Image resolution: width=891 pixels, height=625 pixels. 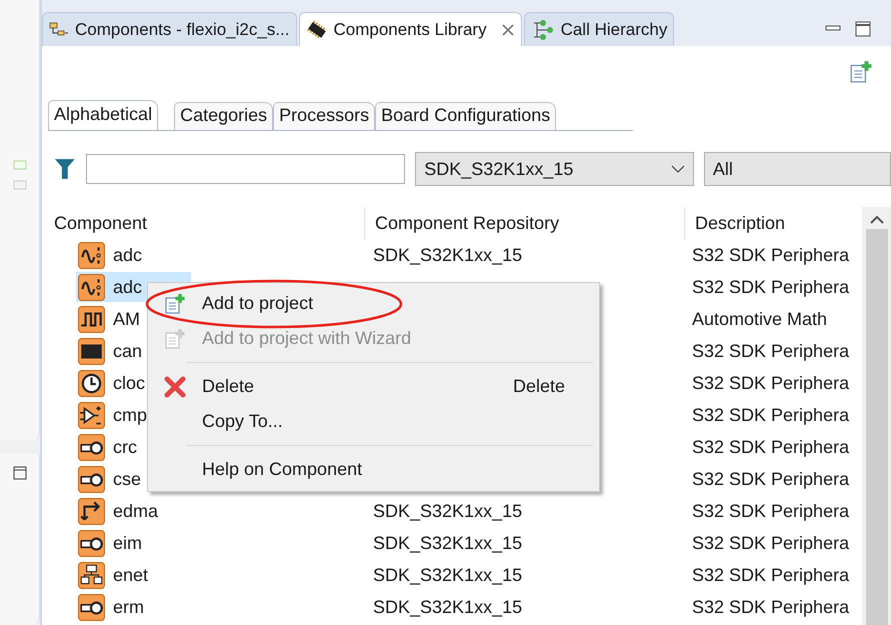 I want to click on tree-icon, so click(x=59, y=29).